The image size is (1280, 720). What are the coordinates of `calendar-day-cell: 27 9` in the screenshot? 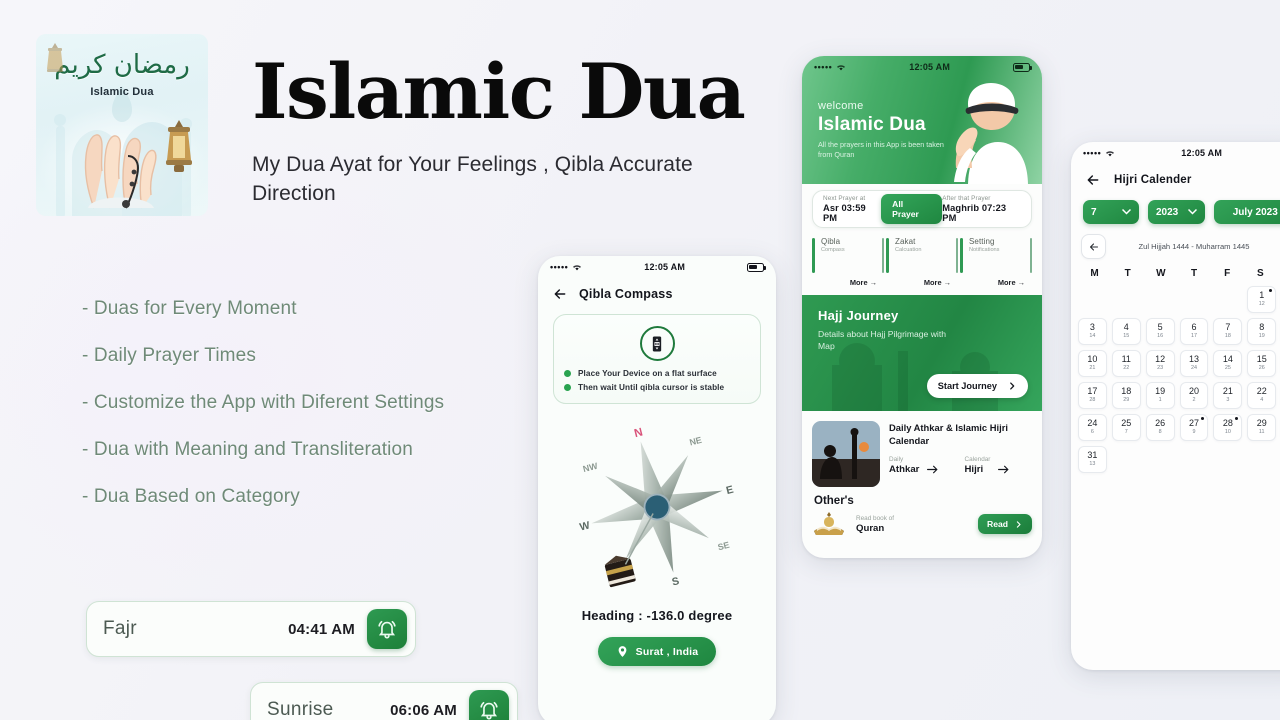 It's located at (1194, 427).